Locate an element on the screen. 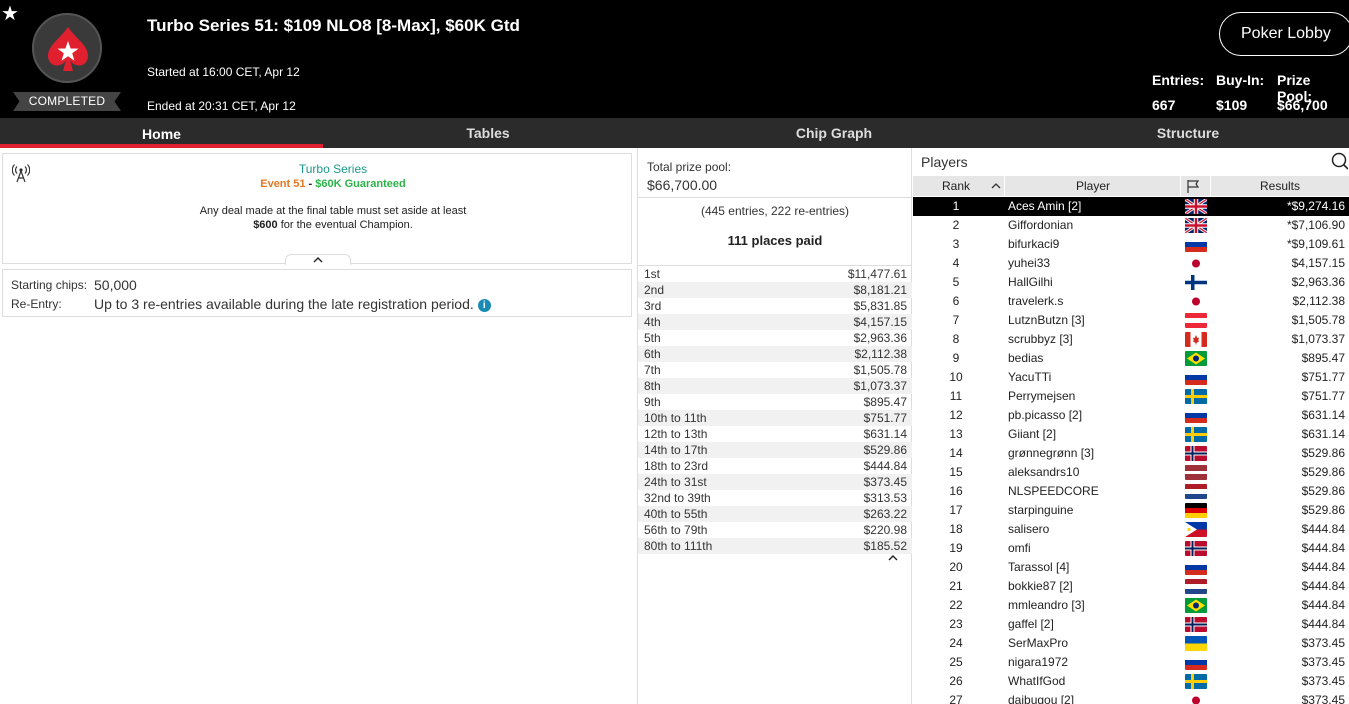 Image resolution: width=1349 pixels, height=704 pixels. tab-chip-graph: Chip Graph is located at coordinates (834, 133).